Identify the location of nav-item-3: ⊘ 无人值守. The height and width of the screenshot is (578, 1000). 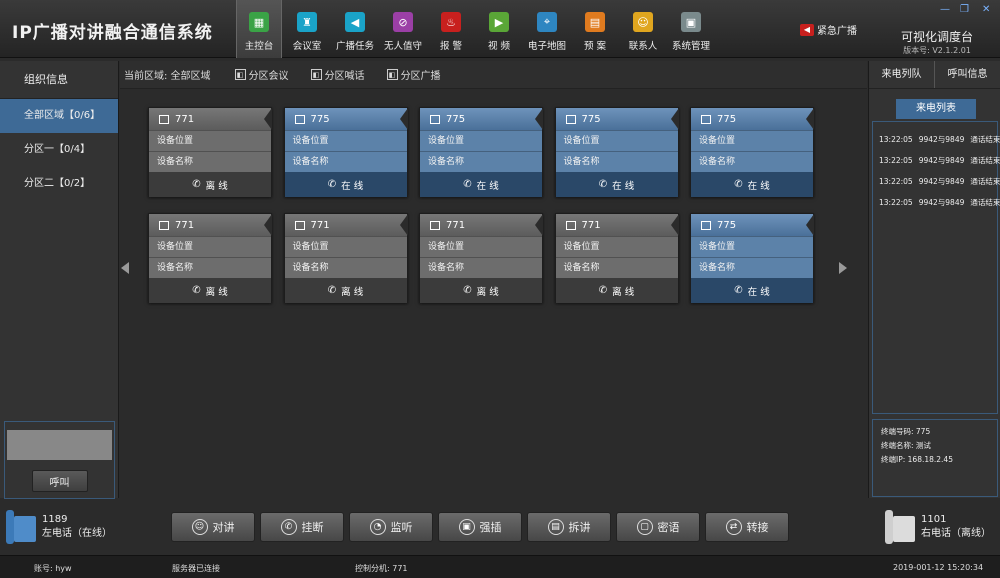
(403, 29).